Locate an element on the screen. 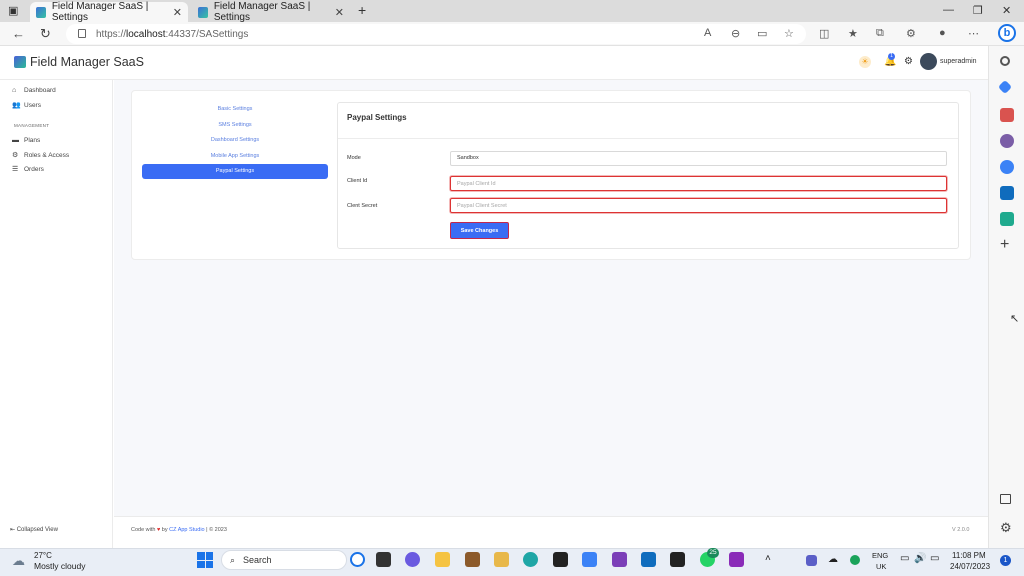  app-icon is located at coordinates (472, 559).